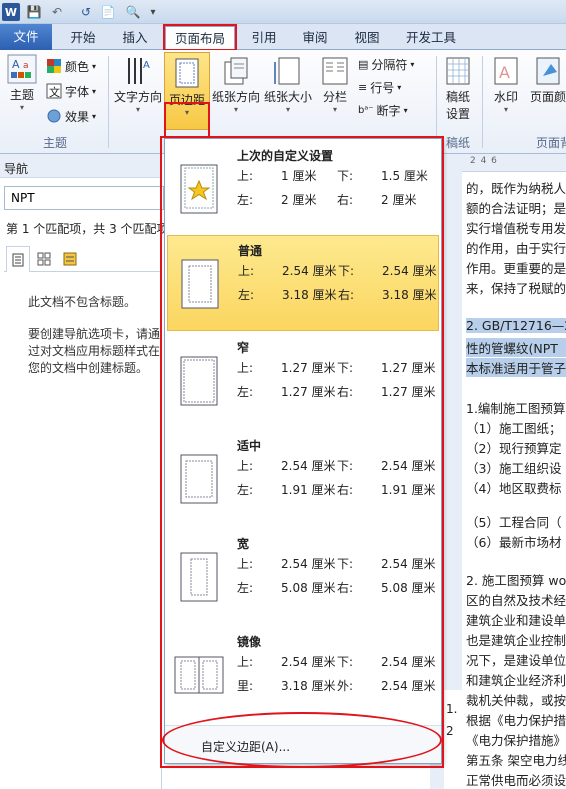 Image resolution: width=566 pixels, height=789 pixels. I want to click on margin-option-mirrored: 镜像 上: 2.54 厘米 下: 2.54 厘米 里: 3.18 厘米 外: 2.54 厘米, so click(303, 675).